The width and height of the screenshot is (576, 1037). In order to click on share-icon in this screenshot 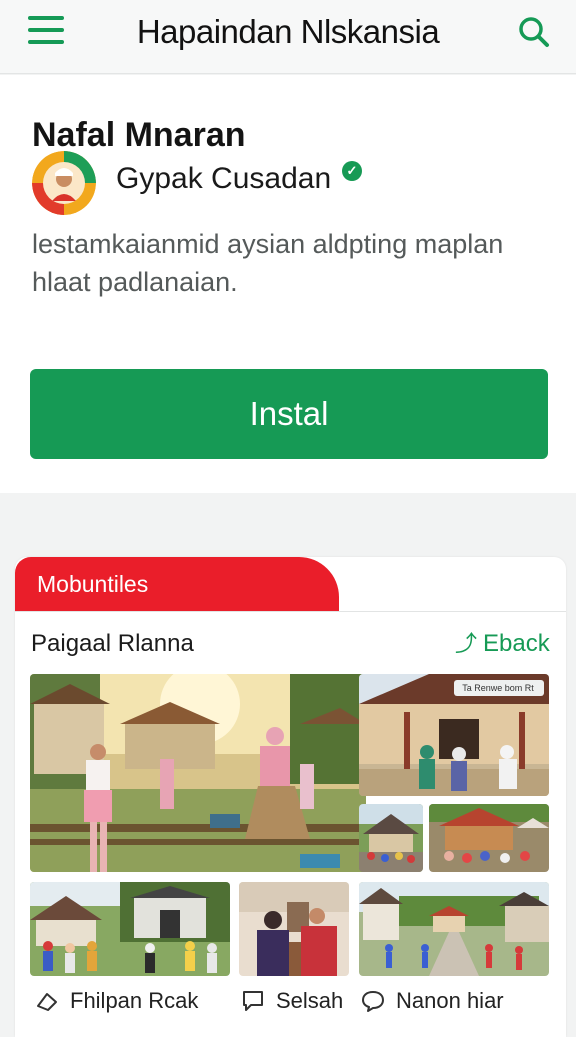, I will do `click(47, 1002)`.